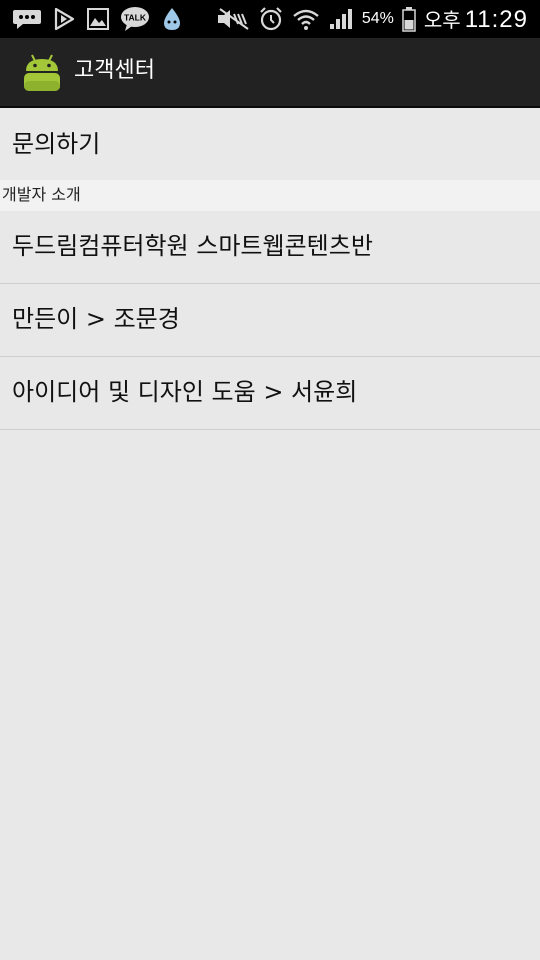  I want to click on wifi-icon, so click(306, 19).